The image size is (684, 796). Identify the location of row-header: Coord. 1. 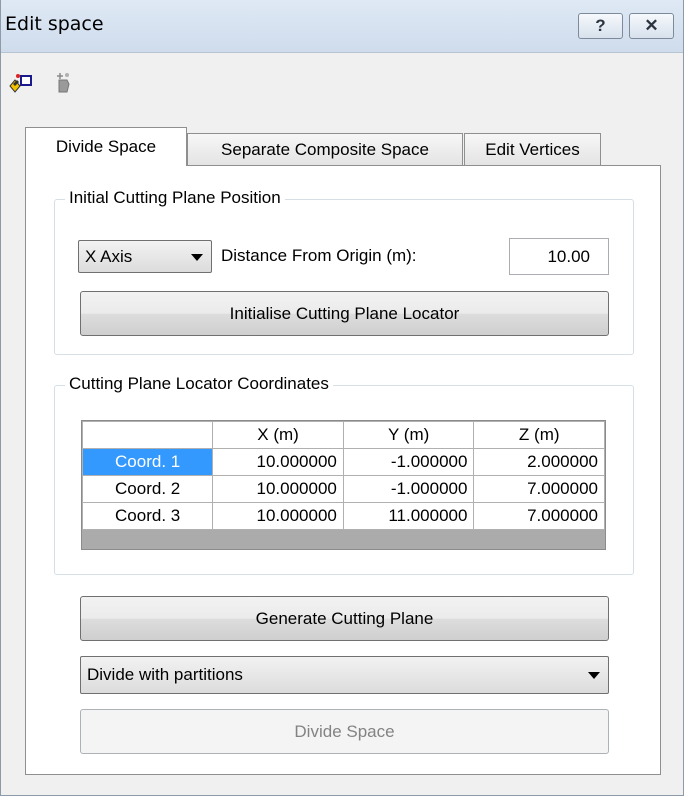
(147, 462).